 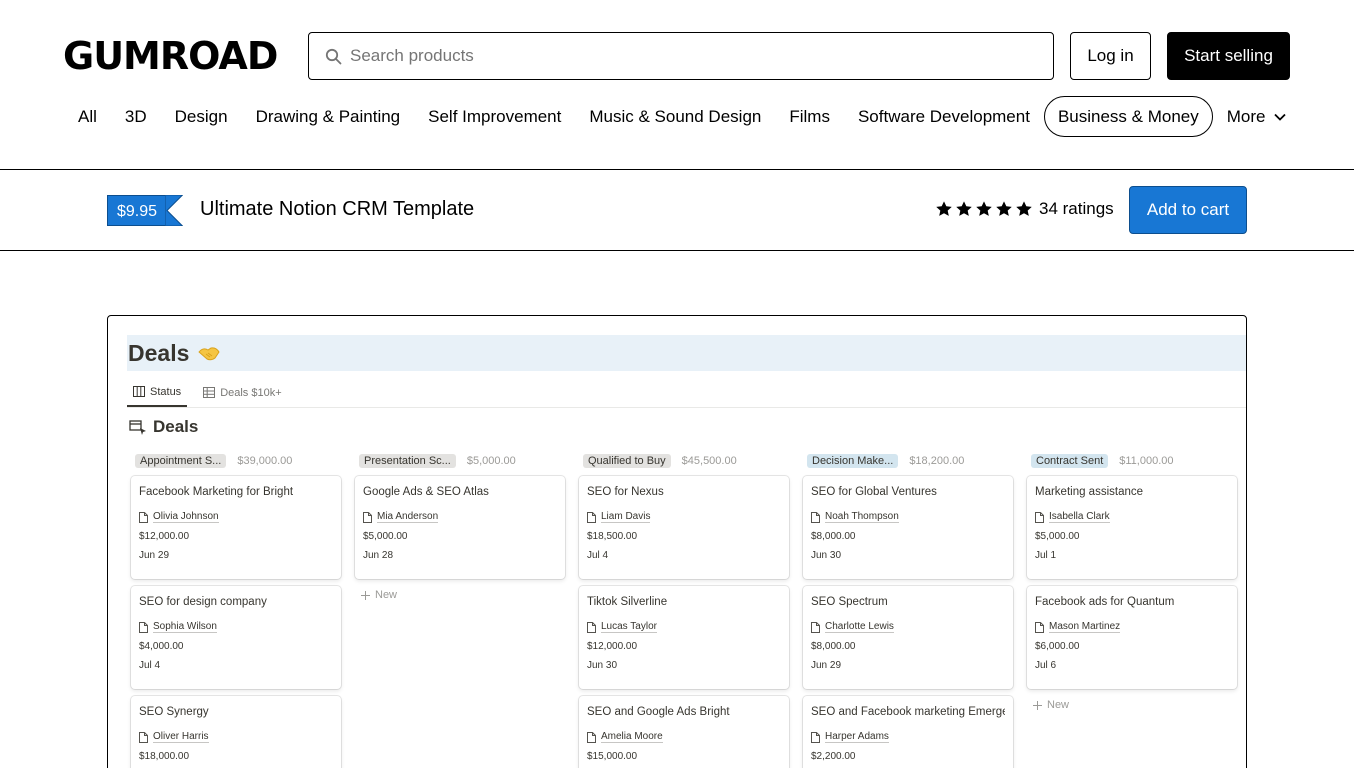 I want to click on deal-date: Jun 30, so click(x=602, y=665).